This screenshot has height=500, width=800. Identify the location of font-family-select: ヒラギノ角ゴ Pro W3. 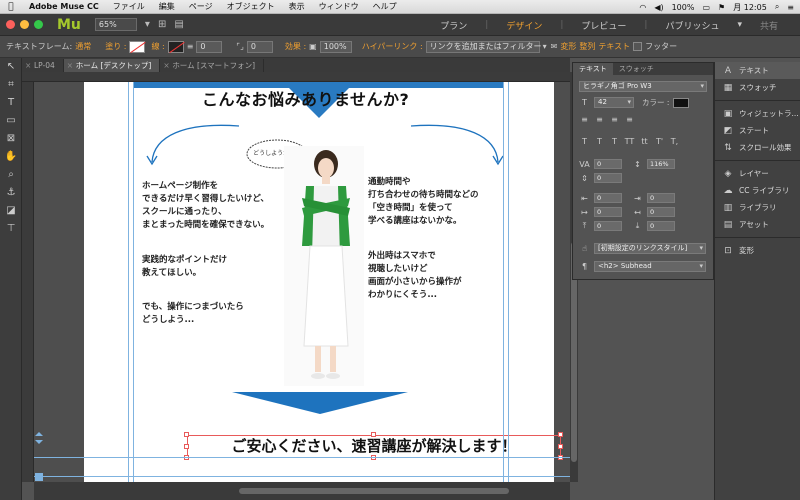
(643, 86).